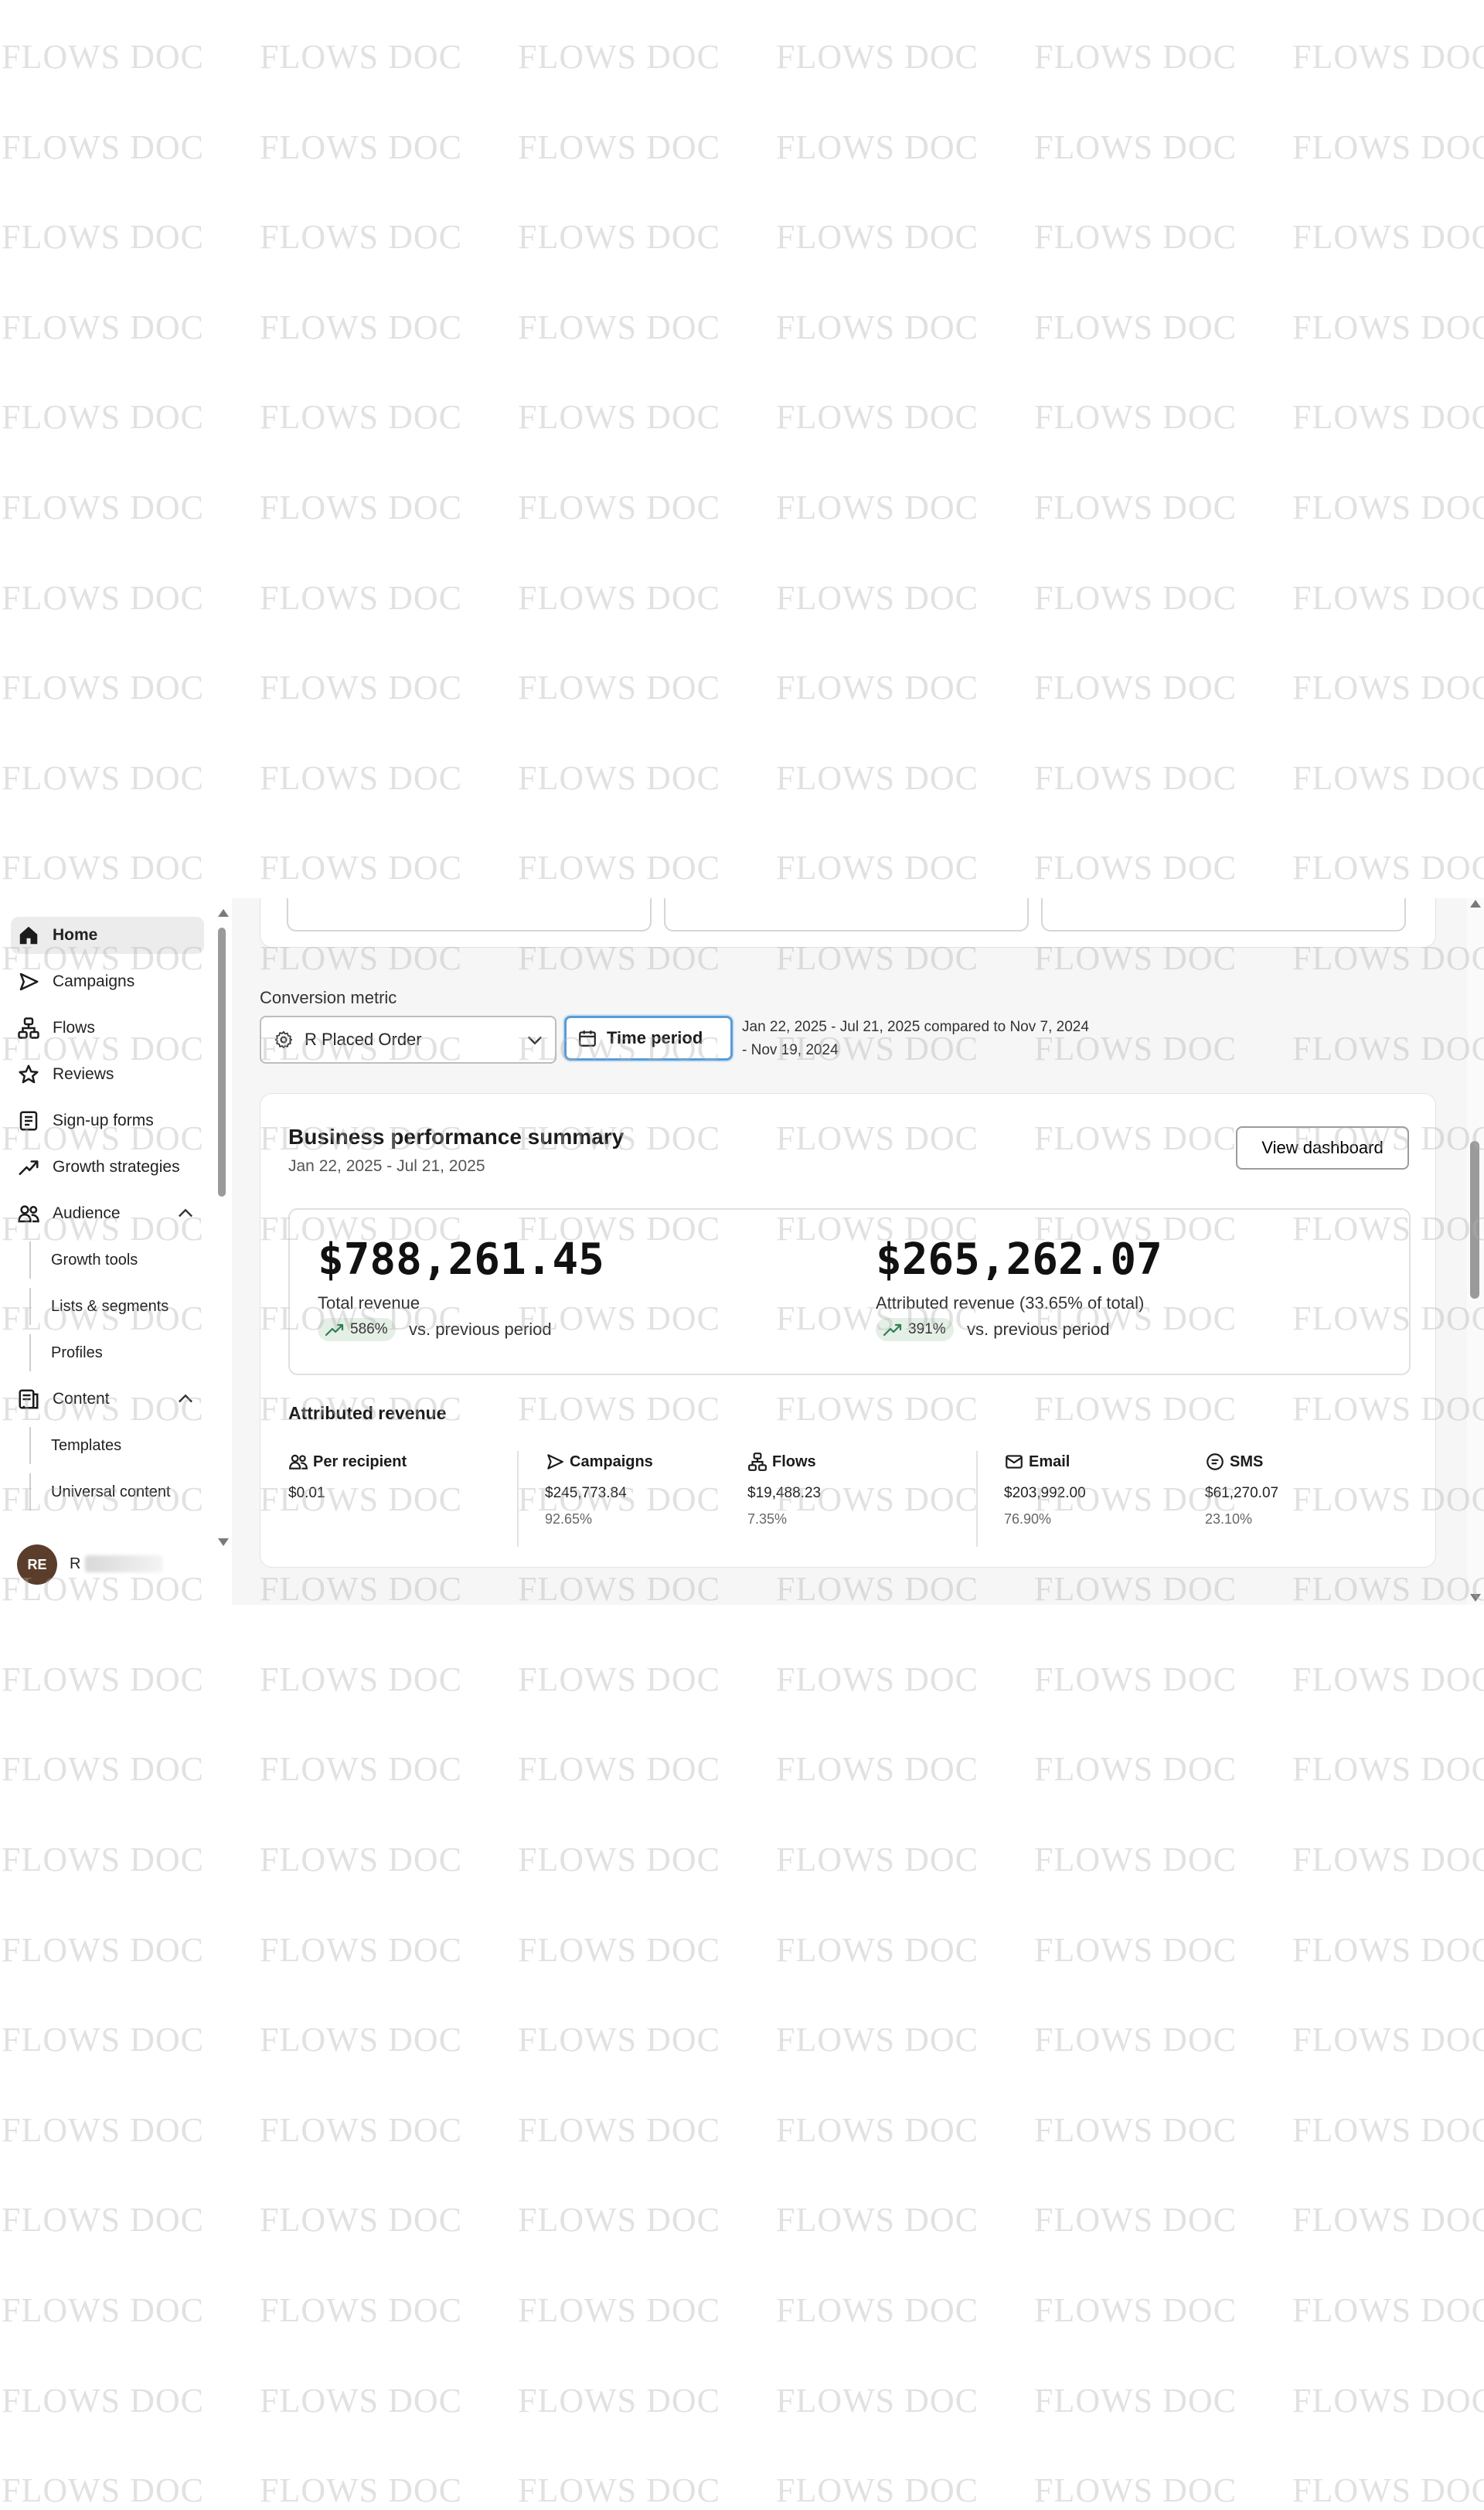 This screenshot has width=1484, height=2510. Describe the element at coordinates (757, 1462) in the screenshot. I see `flows-icon` at that location.